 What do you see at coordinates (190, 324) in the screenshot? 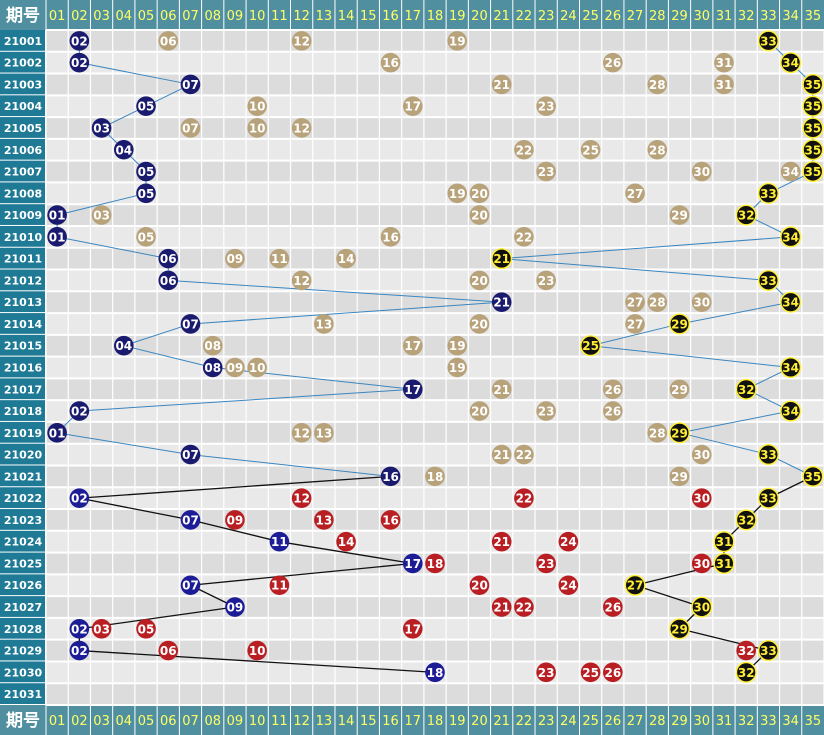
I see `min-ball: 07` at bounding box center [190, 324].